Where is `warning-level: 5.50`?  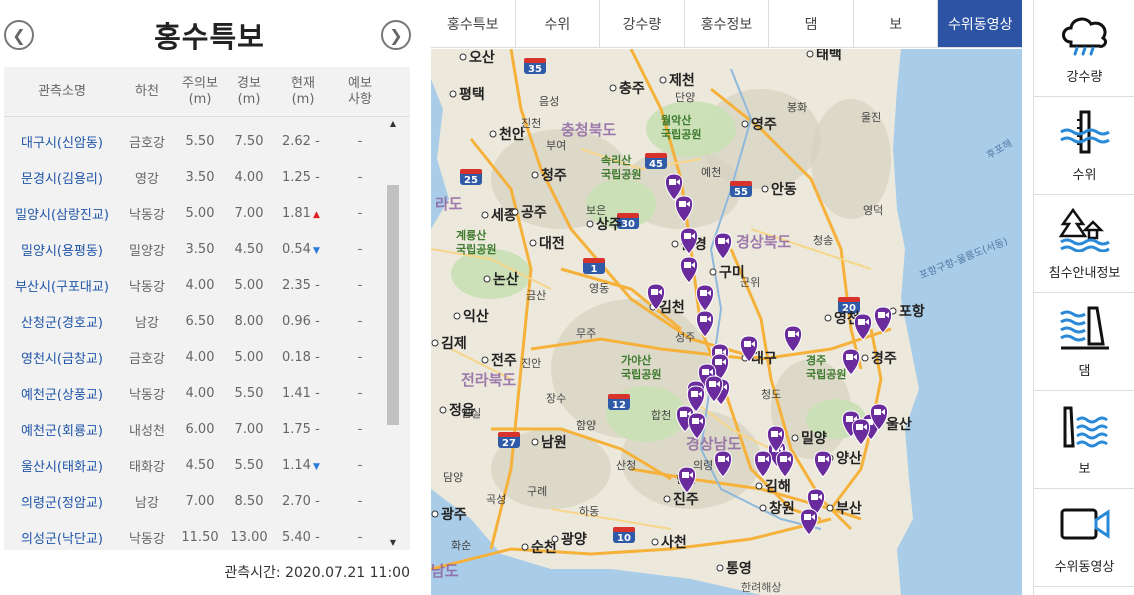
warning-level: 5.50 is located at coordinates (249, 393).